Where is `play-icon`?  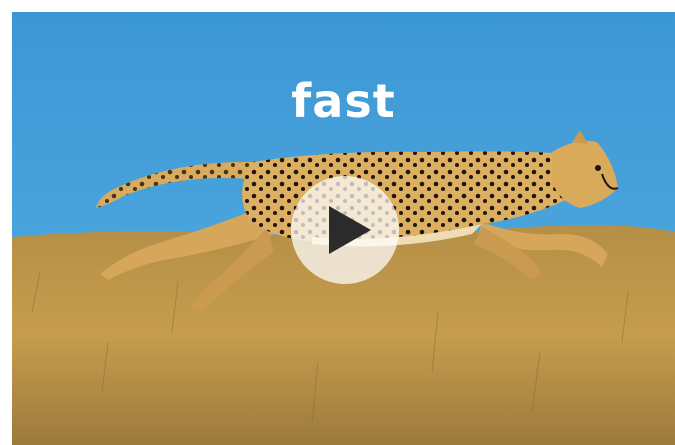 play-icon is located at coordinates (350, 230).